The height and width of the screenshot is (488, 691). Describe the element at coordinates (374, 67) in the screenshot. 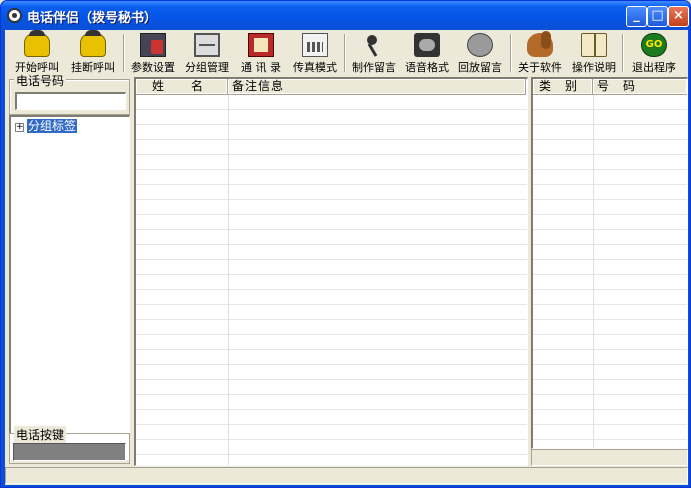

I see `record-message-label: 制作留言` at that location.